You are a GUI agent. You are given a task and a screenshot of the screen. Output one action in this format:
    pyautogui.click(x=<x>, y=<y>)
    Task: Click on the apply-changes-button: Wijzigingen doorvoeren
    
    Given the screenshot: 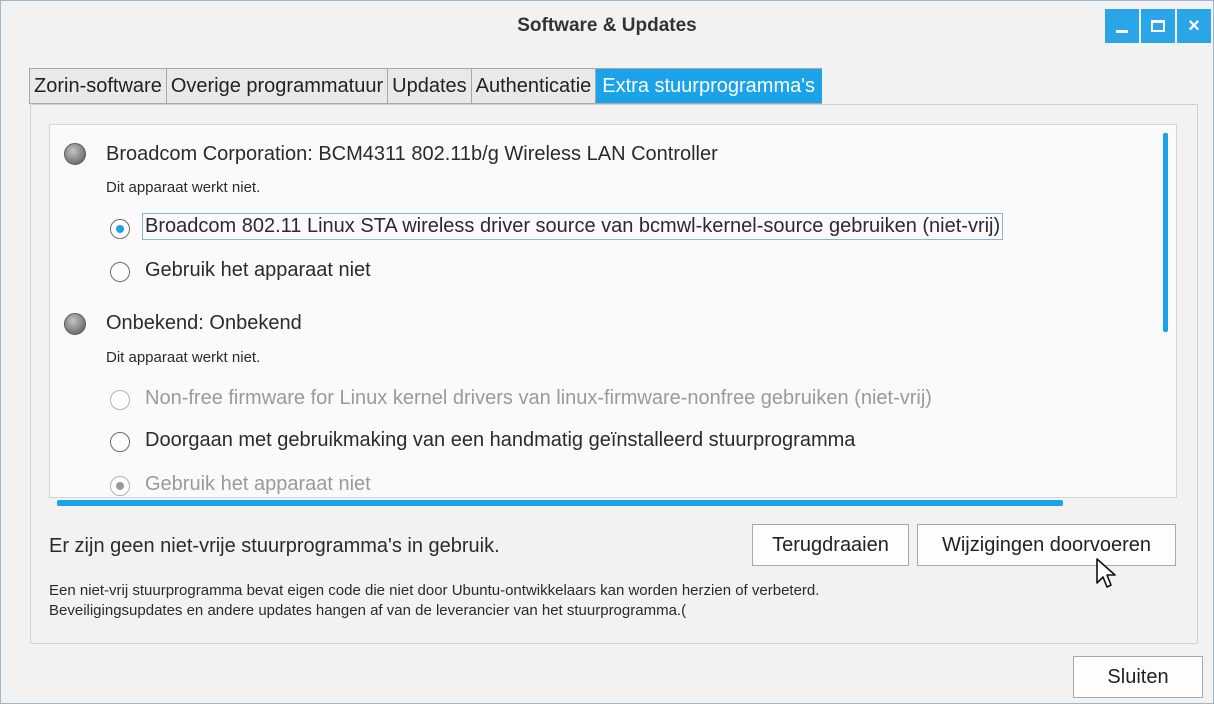 What is the action you would take?
    pyautogui.click(x=1046, y=545)
    